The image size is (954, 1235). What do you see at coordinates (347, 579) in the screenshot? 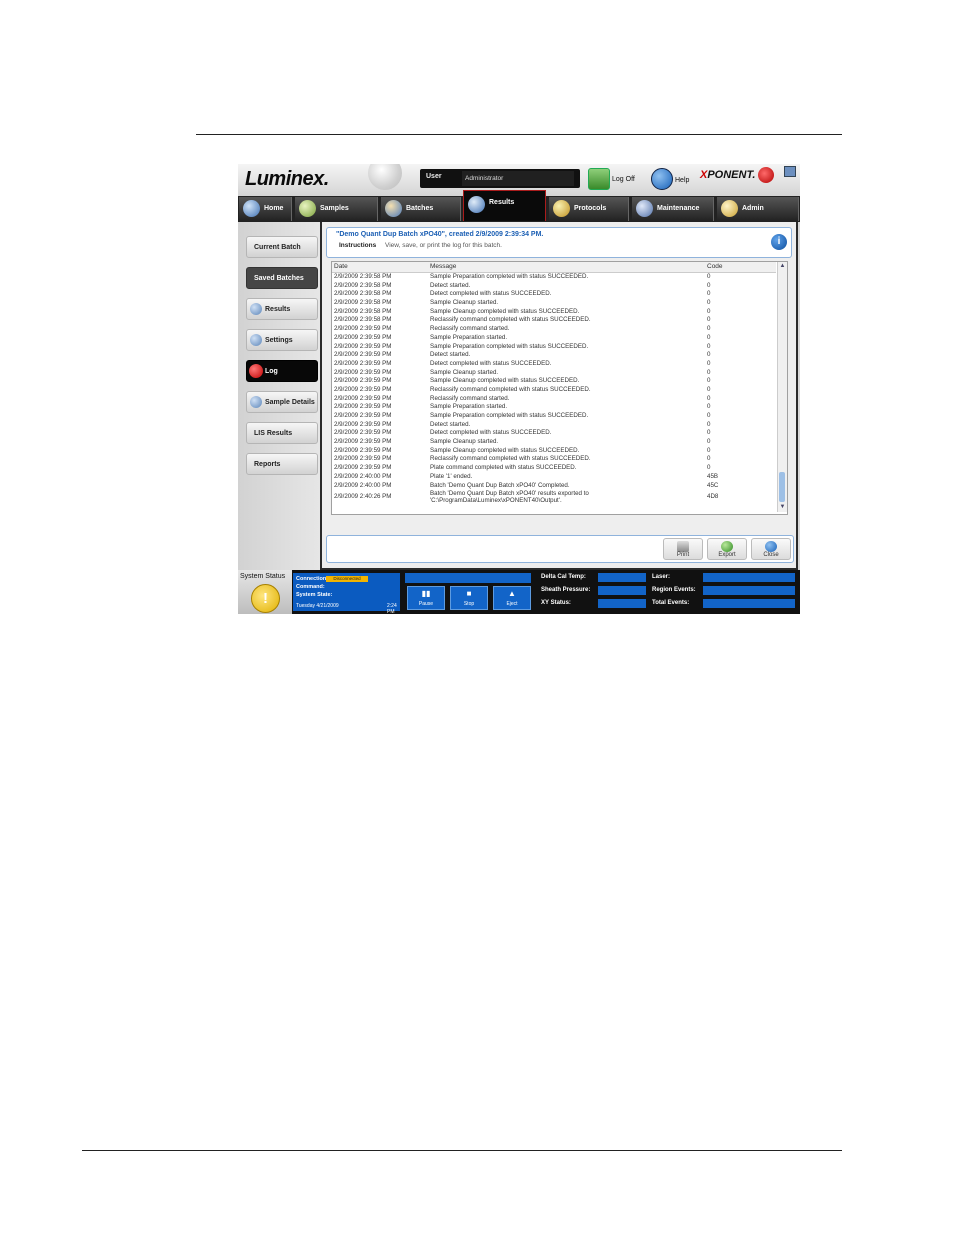
I see `connection-status-badge: Disconnected` at bounding box center [347, 579].